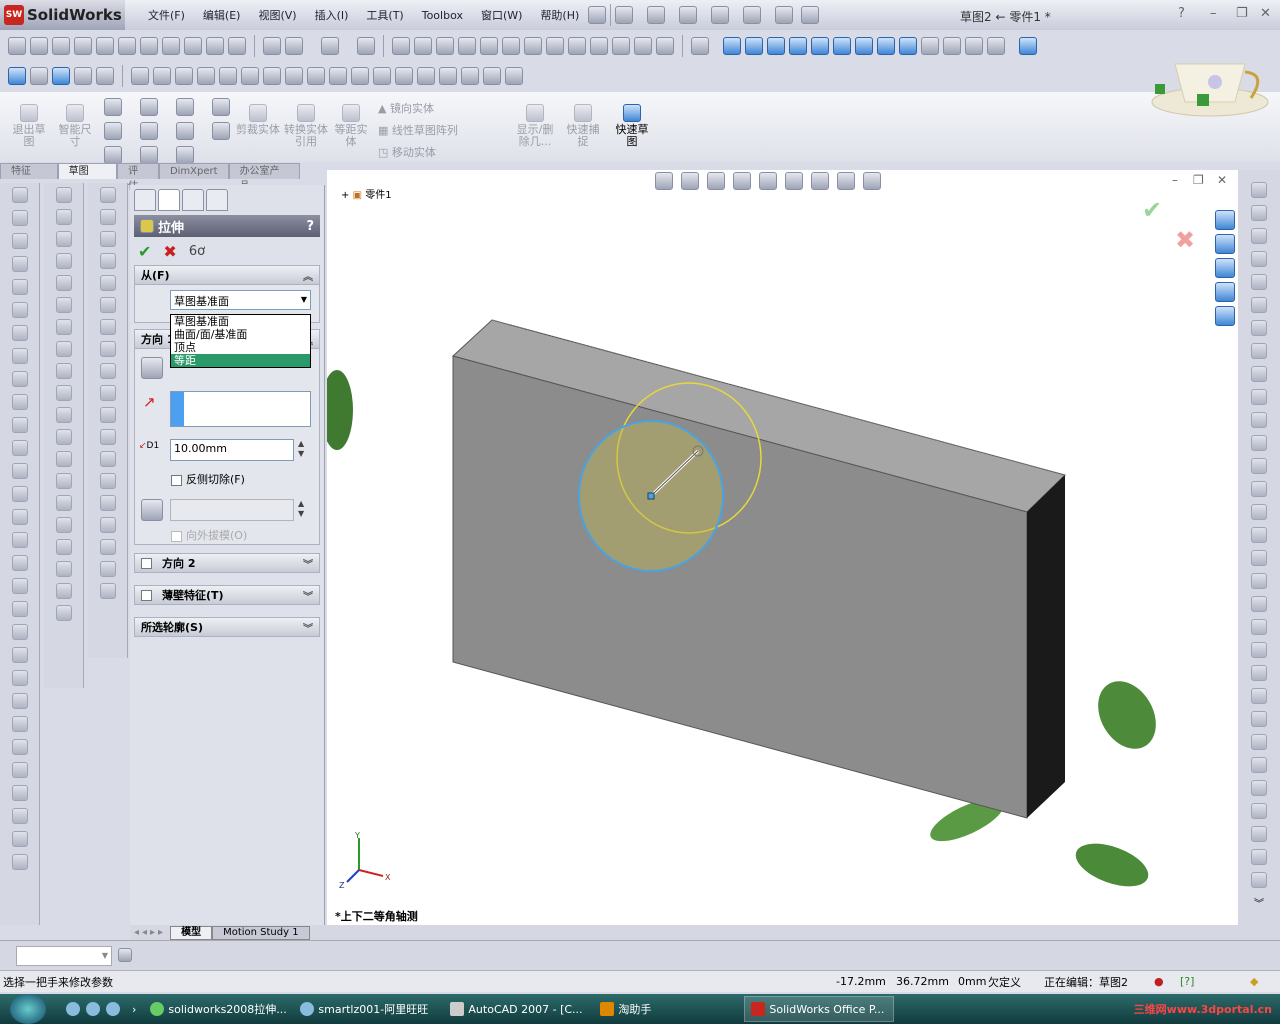 This screenshot has height=1024, width=1280. What do you see at coordinates (240, 409) in the screenshot?
I see `direction-selection-box` at bounding box center [240, 409].